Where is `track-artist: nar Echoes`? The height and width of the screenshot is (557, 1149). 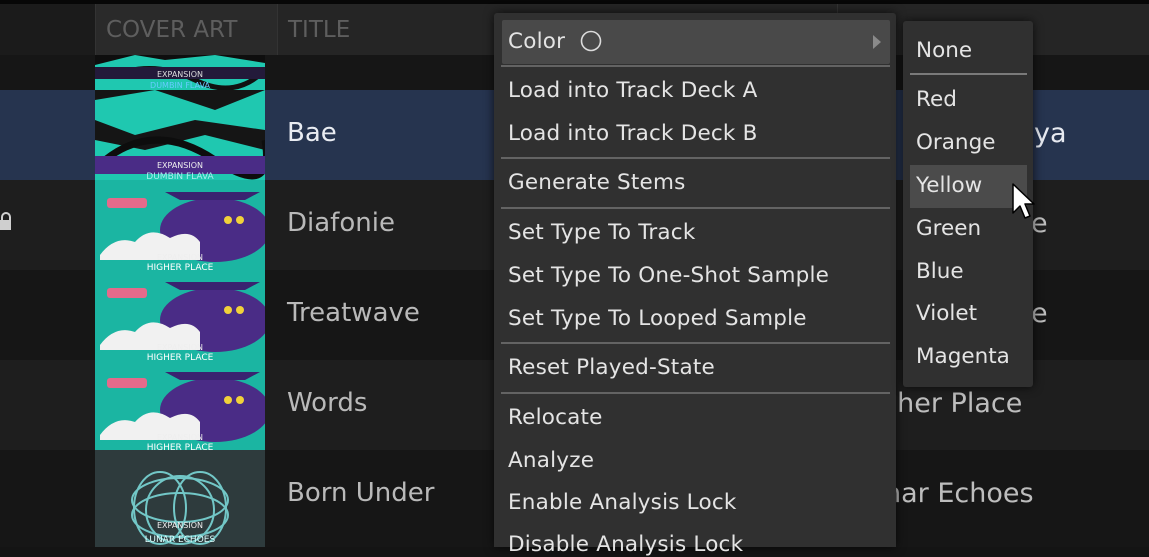 track-artist: nar Echoes is located at coordinates (959, 493).